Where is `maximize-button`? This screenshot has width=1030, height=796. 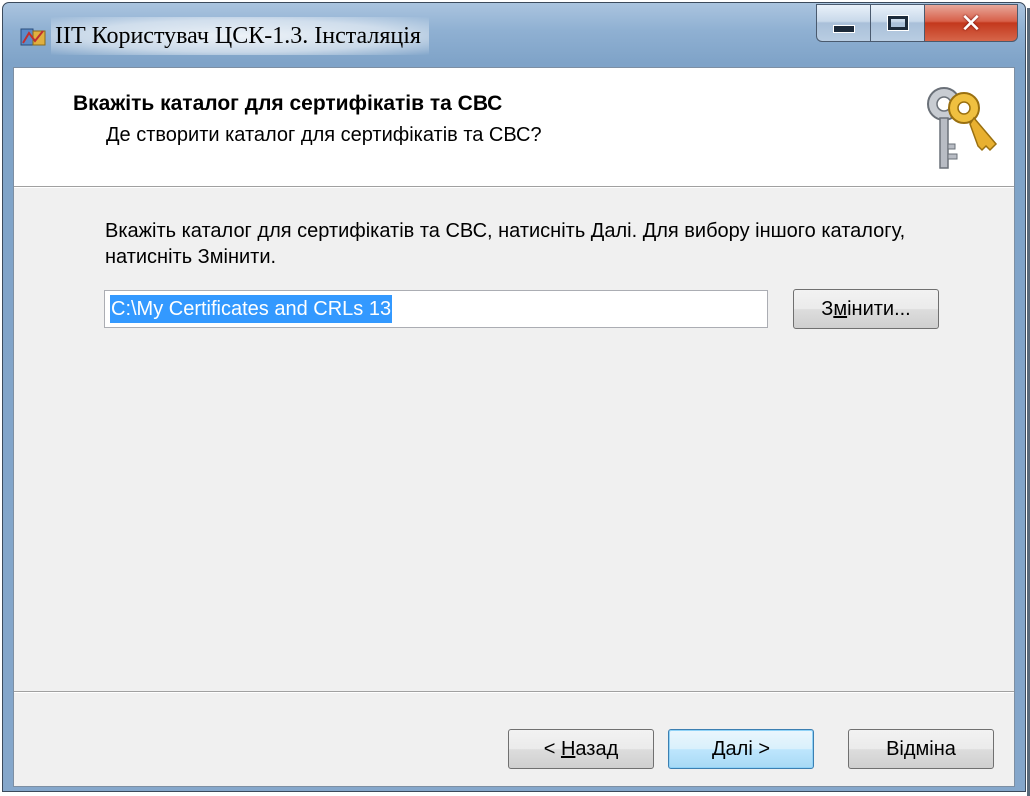
maximize-button is located at coordinates (897, 23).